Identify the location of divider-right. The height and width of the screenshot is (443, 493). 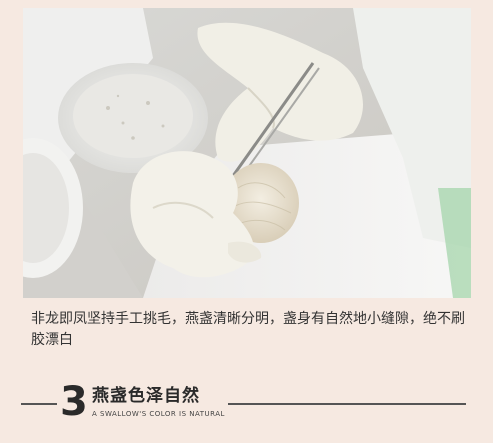
(347, 404).